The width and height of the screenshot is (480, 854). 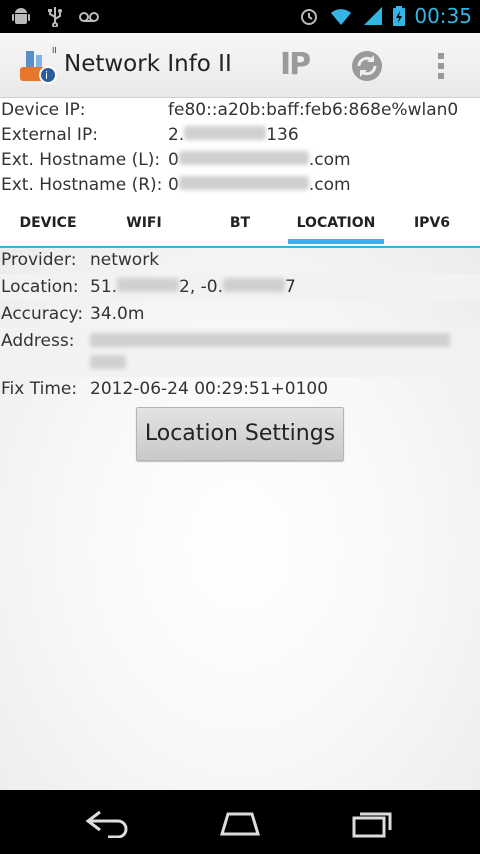 What do you see at coordinates (43, 110) in the screenshot?
I see `device-ip-label: Device IP:` at bounding box center [43, 110].